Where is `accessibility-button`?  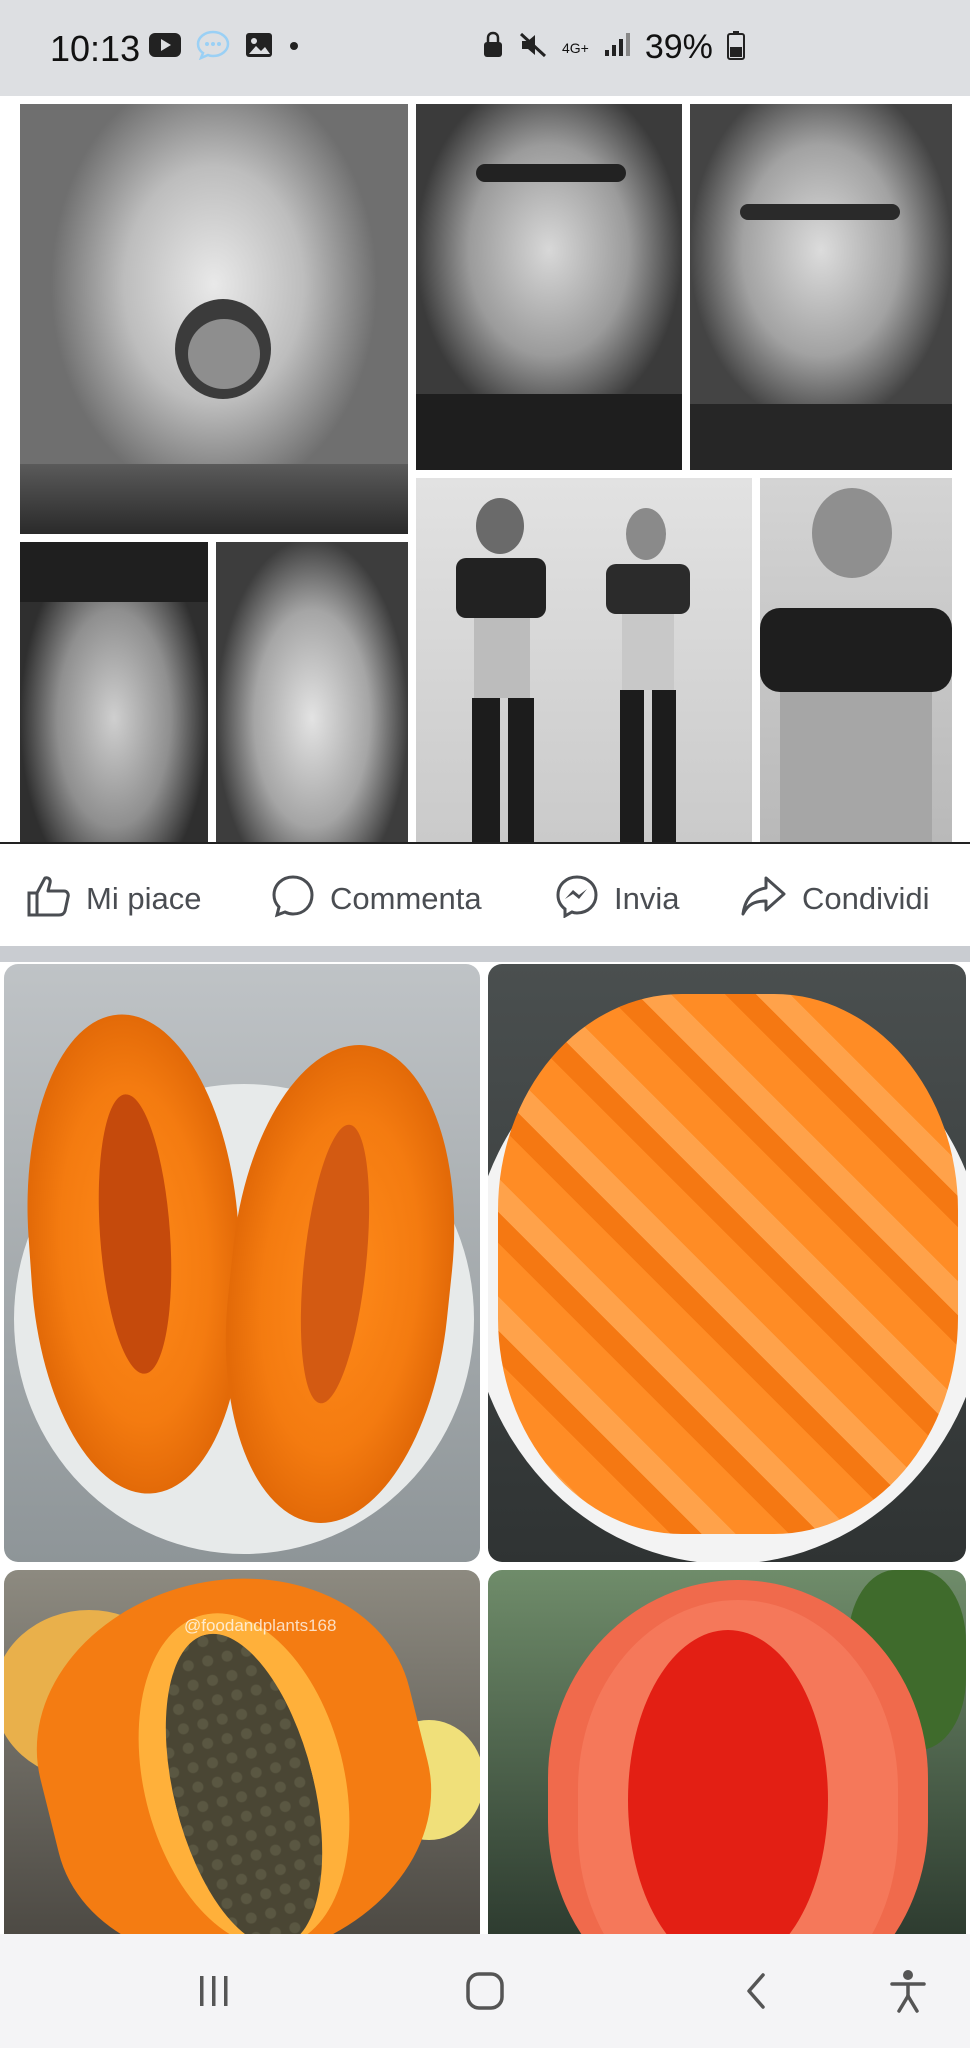 accessibility-button is located at coordinates (908, 1993).